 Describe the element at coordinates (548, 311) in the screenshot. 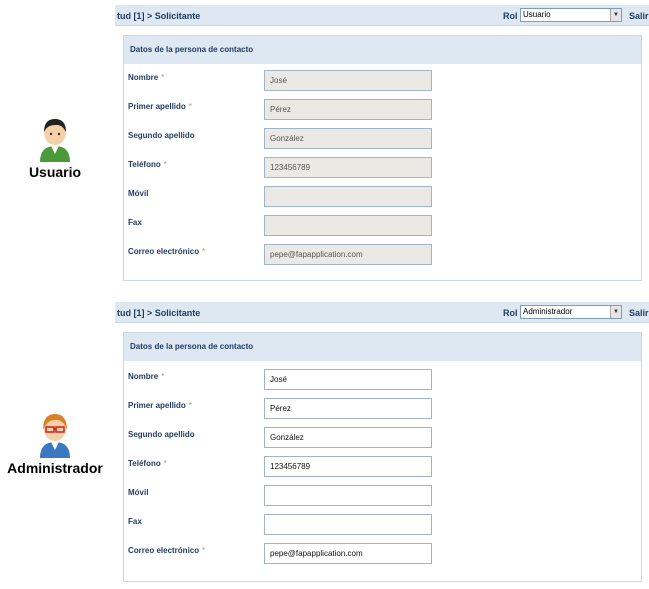

I see `rol-selected-value: Administrador` at that location.